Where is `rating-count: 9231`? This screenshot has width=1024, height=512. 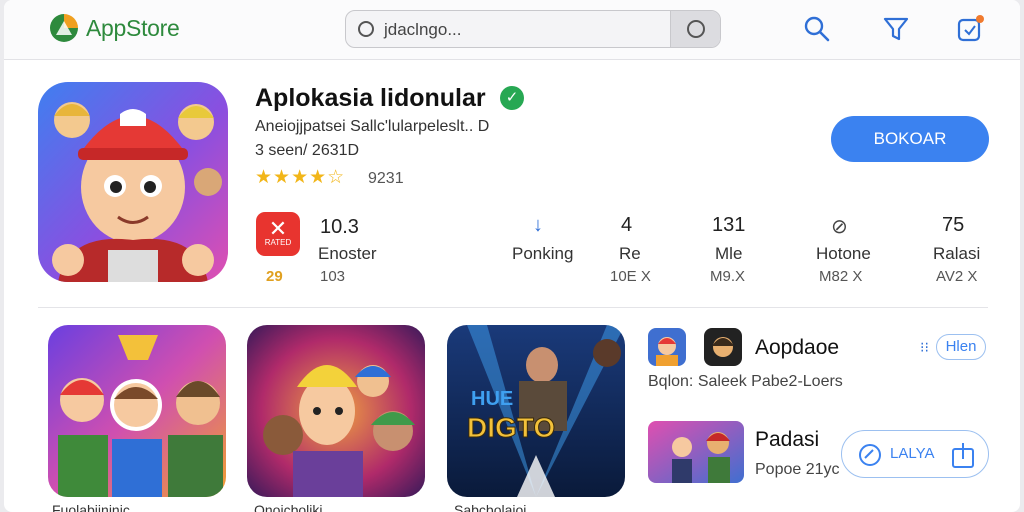 rating-count: 9231 is located at coordinates (386, 178).